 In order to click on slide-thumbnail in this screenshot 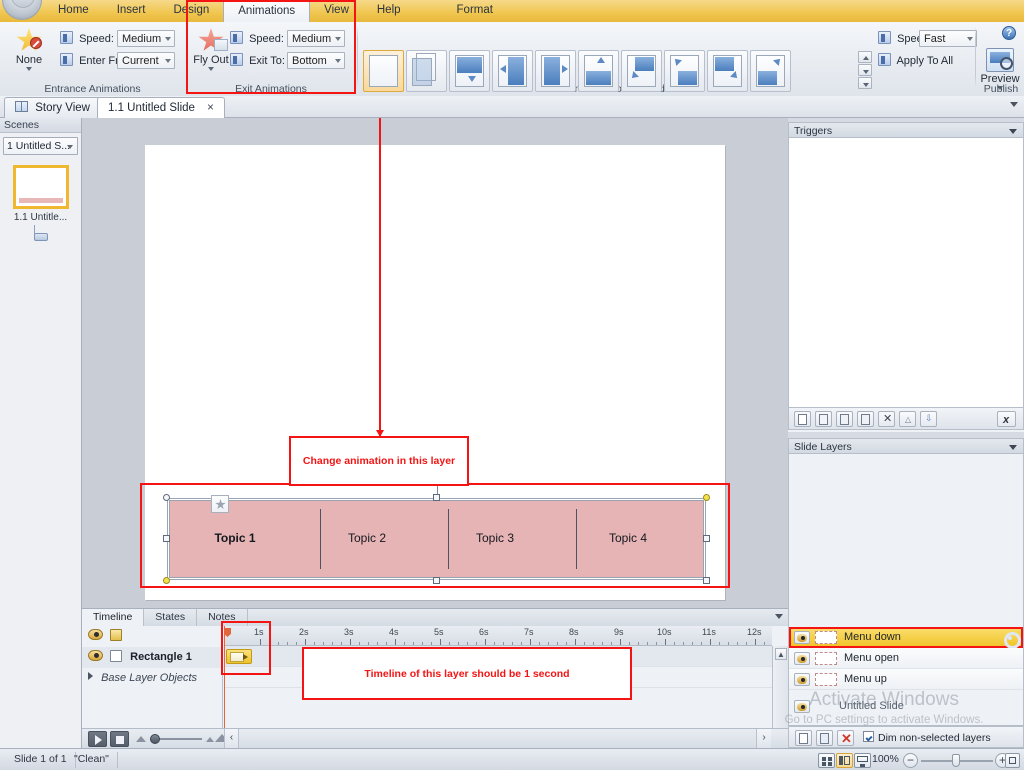, I will do `click(40, 187)`.